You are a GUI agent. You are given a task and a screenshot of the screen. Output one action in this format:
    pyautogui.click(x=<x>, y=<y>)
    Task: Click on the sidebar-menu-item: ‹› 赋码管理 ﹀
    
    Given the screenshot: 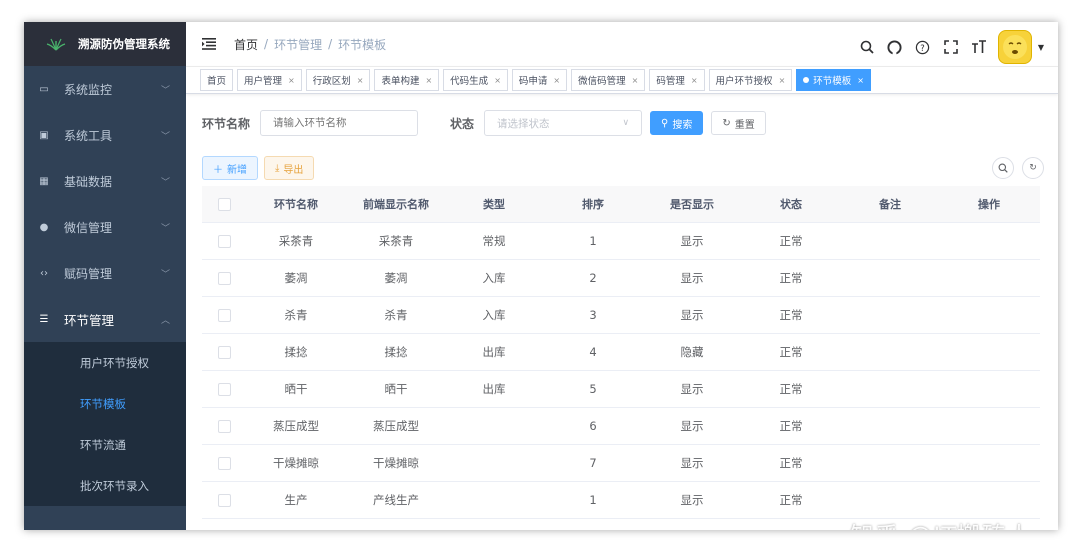 What is the action you would take?
    pyautogui.click(x=105, y=273)
    